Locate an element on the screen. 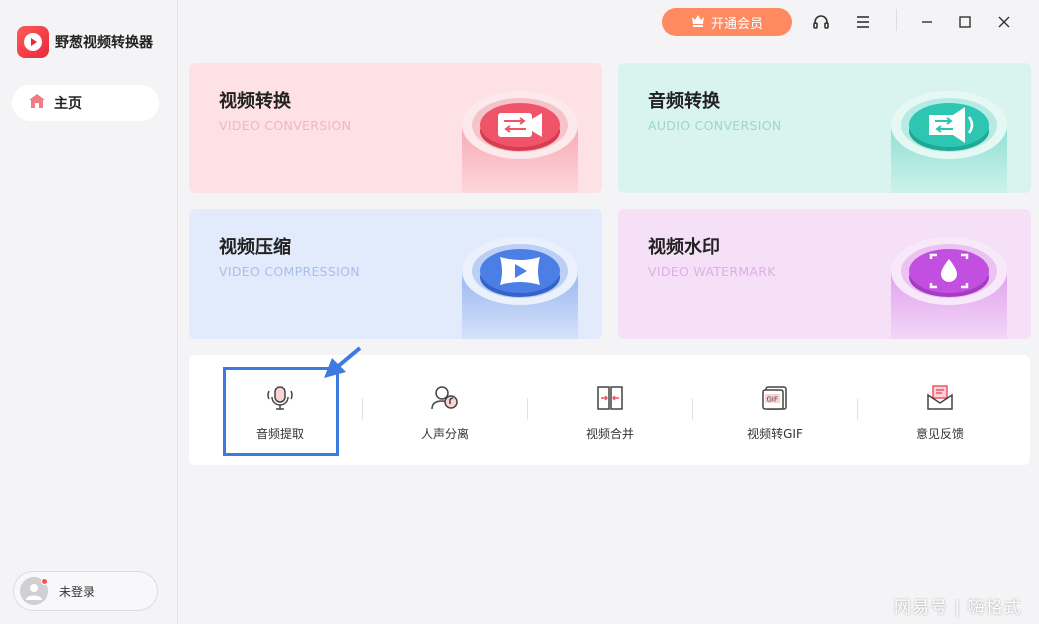  maximize-icon is located at coordinates (965, 22).